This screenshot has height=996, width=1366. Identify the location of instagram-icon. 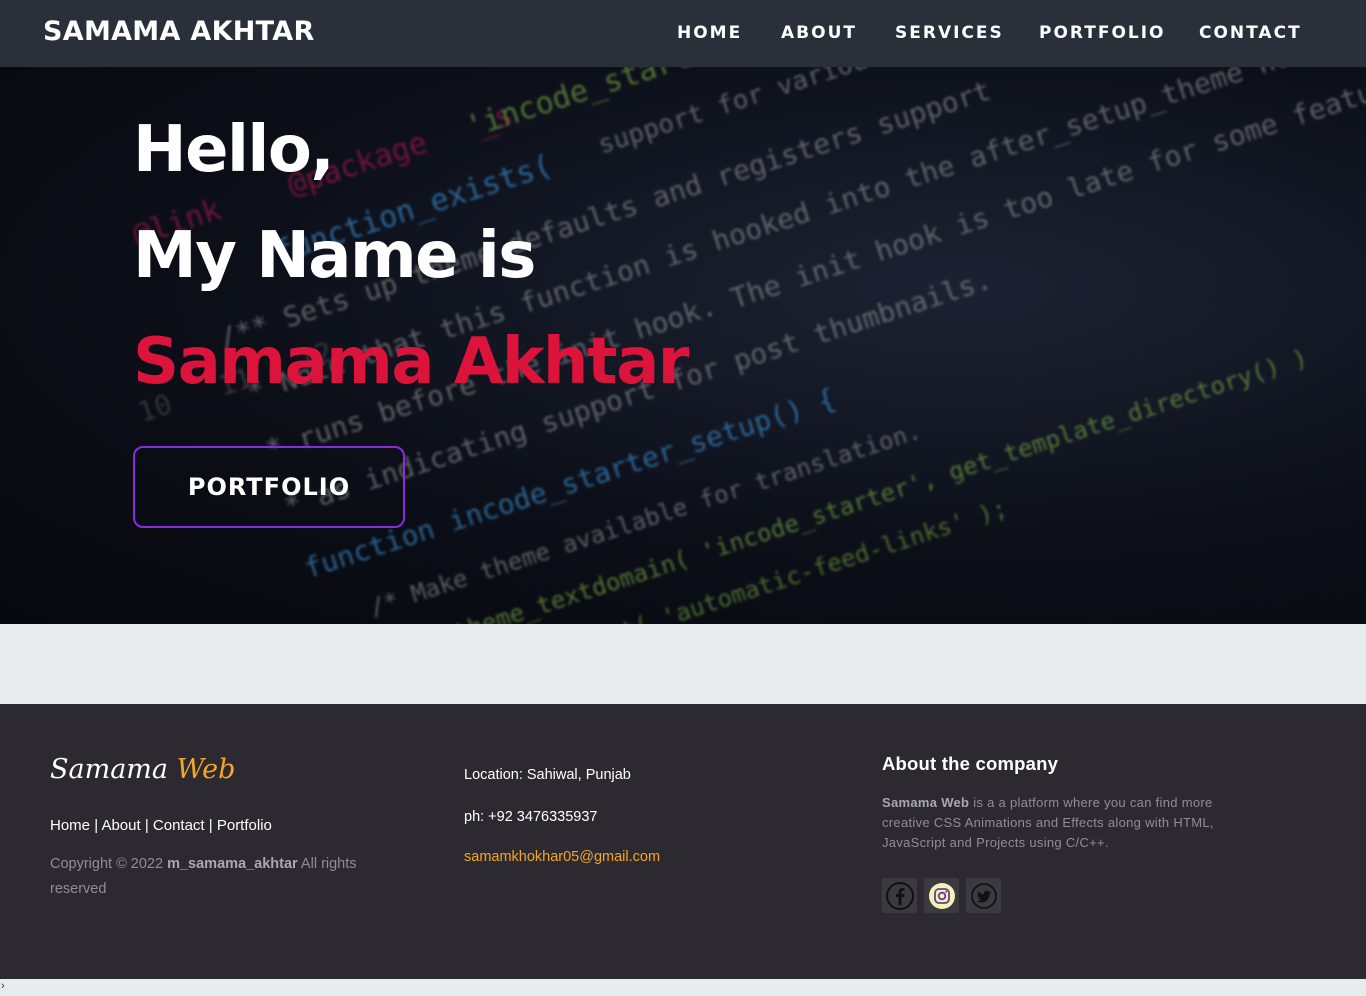
(941, 895).